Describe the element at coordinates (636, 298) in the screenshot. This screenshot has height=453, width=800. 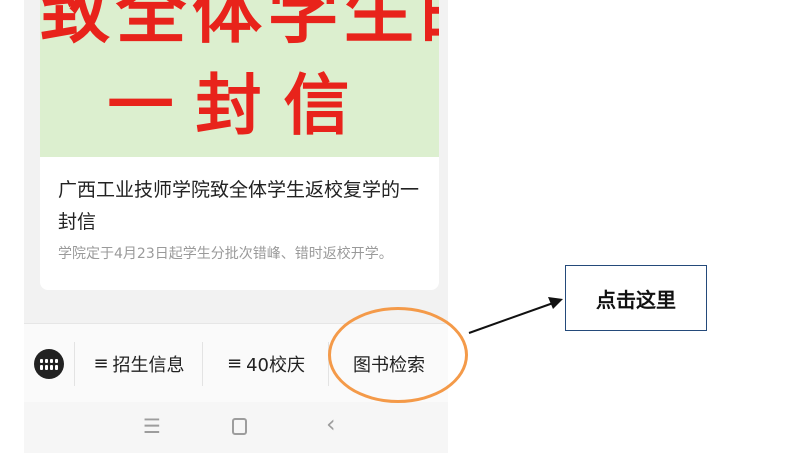
I see `instruction-callout: 点击这里` at that location.